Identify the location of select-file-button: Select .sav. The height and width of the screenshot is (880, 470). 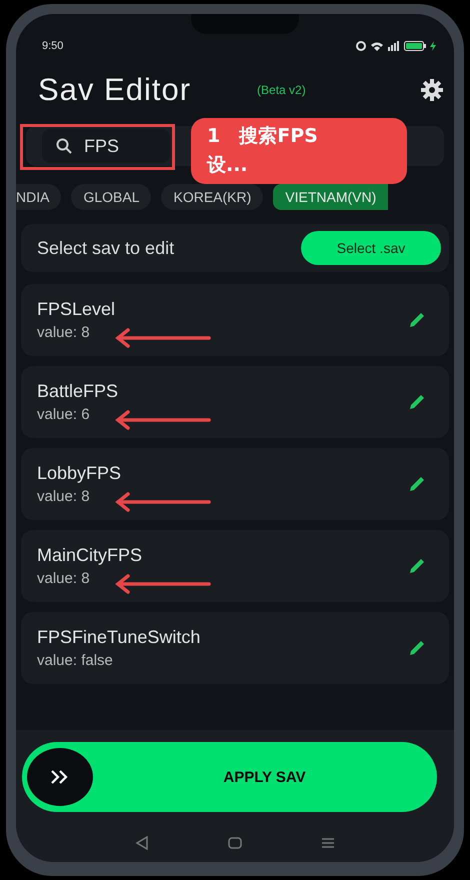
(371, 248).